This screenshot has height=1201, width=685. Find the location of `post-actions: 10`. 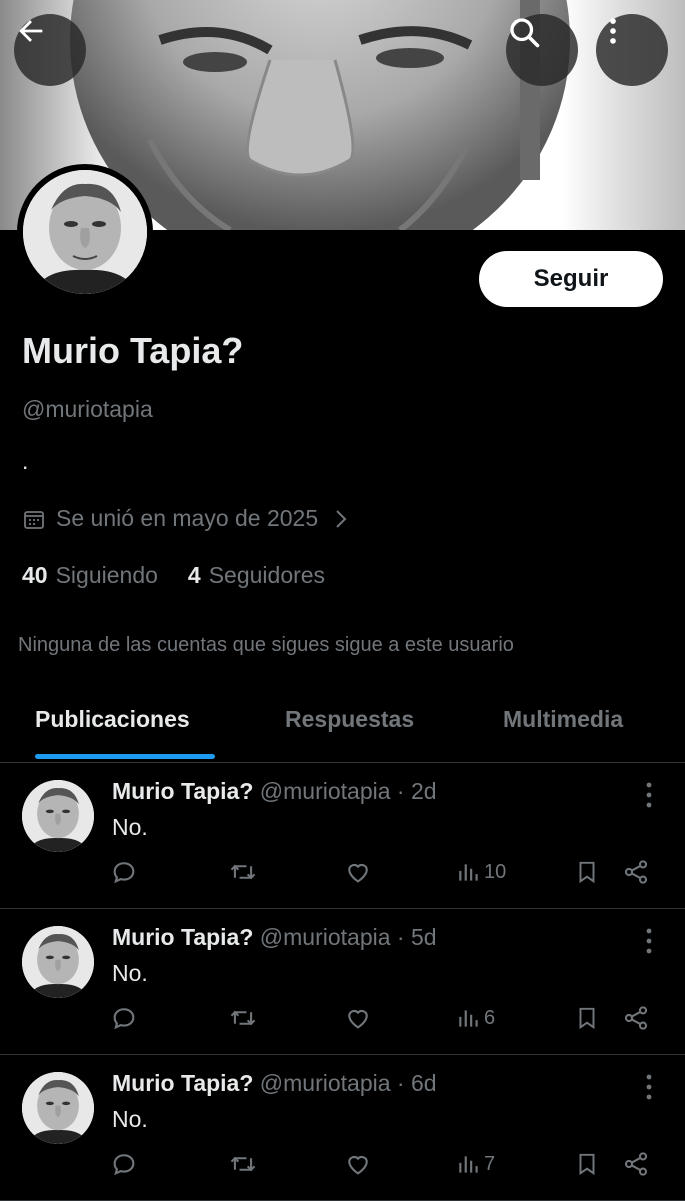

post-actions: 10 is located at coordinates (342, 876).